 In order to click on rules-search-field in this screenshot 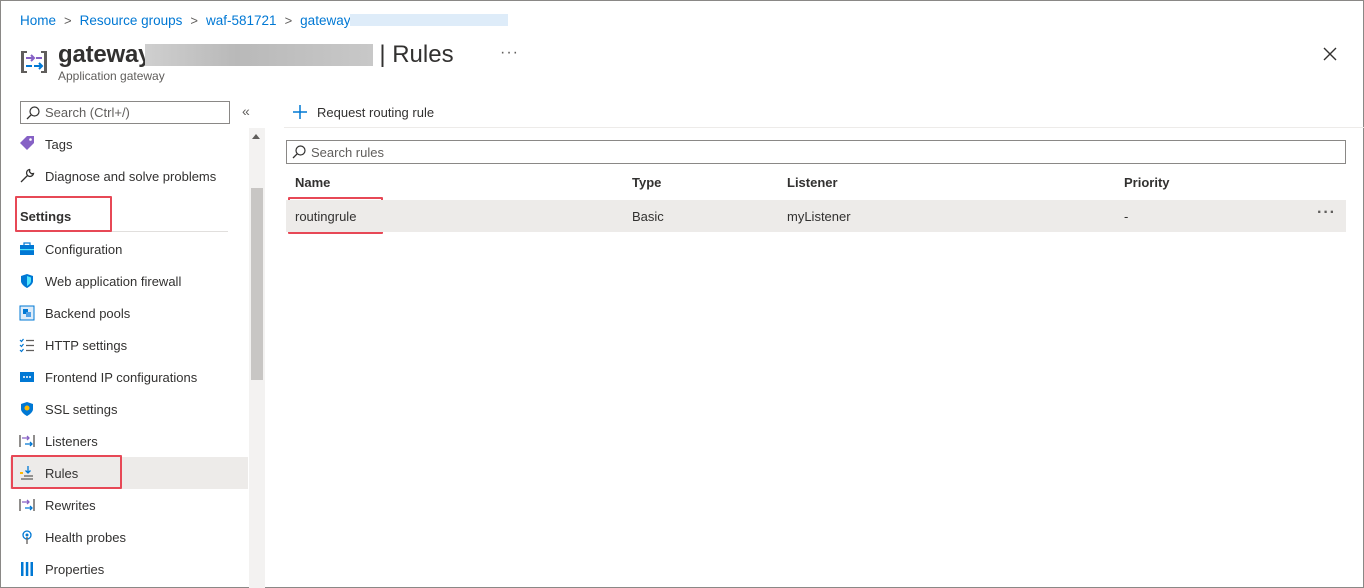, I will do `click(816, 152)`.